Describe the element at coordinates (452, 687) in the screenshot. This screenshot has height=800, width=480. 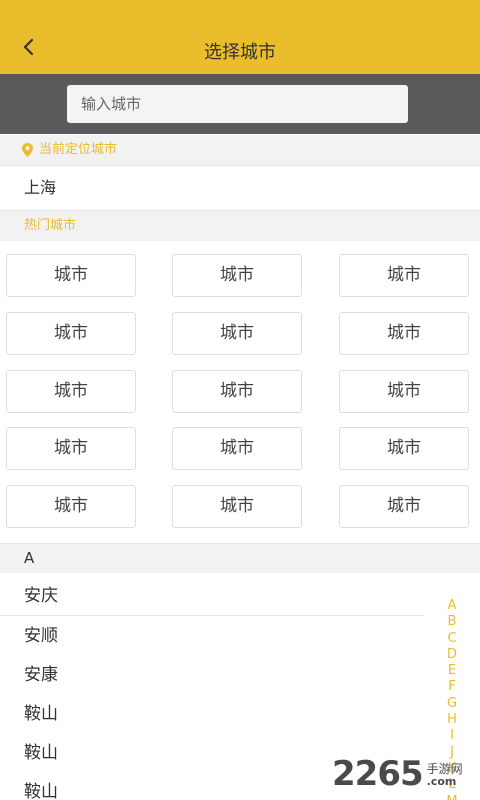
I see `index-letter: F` at that location.